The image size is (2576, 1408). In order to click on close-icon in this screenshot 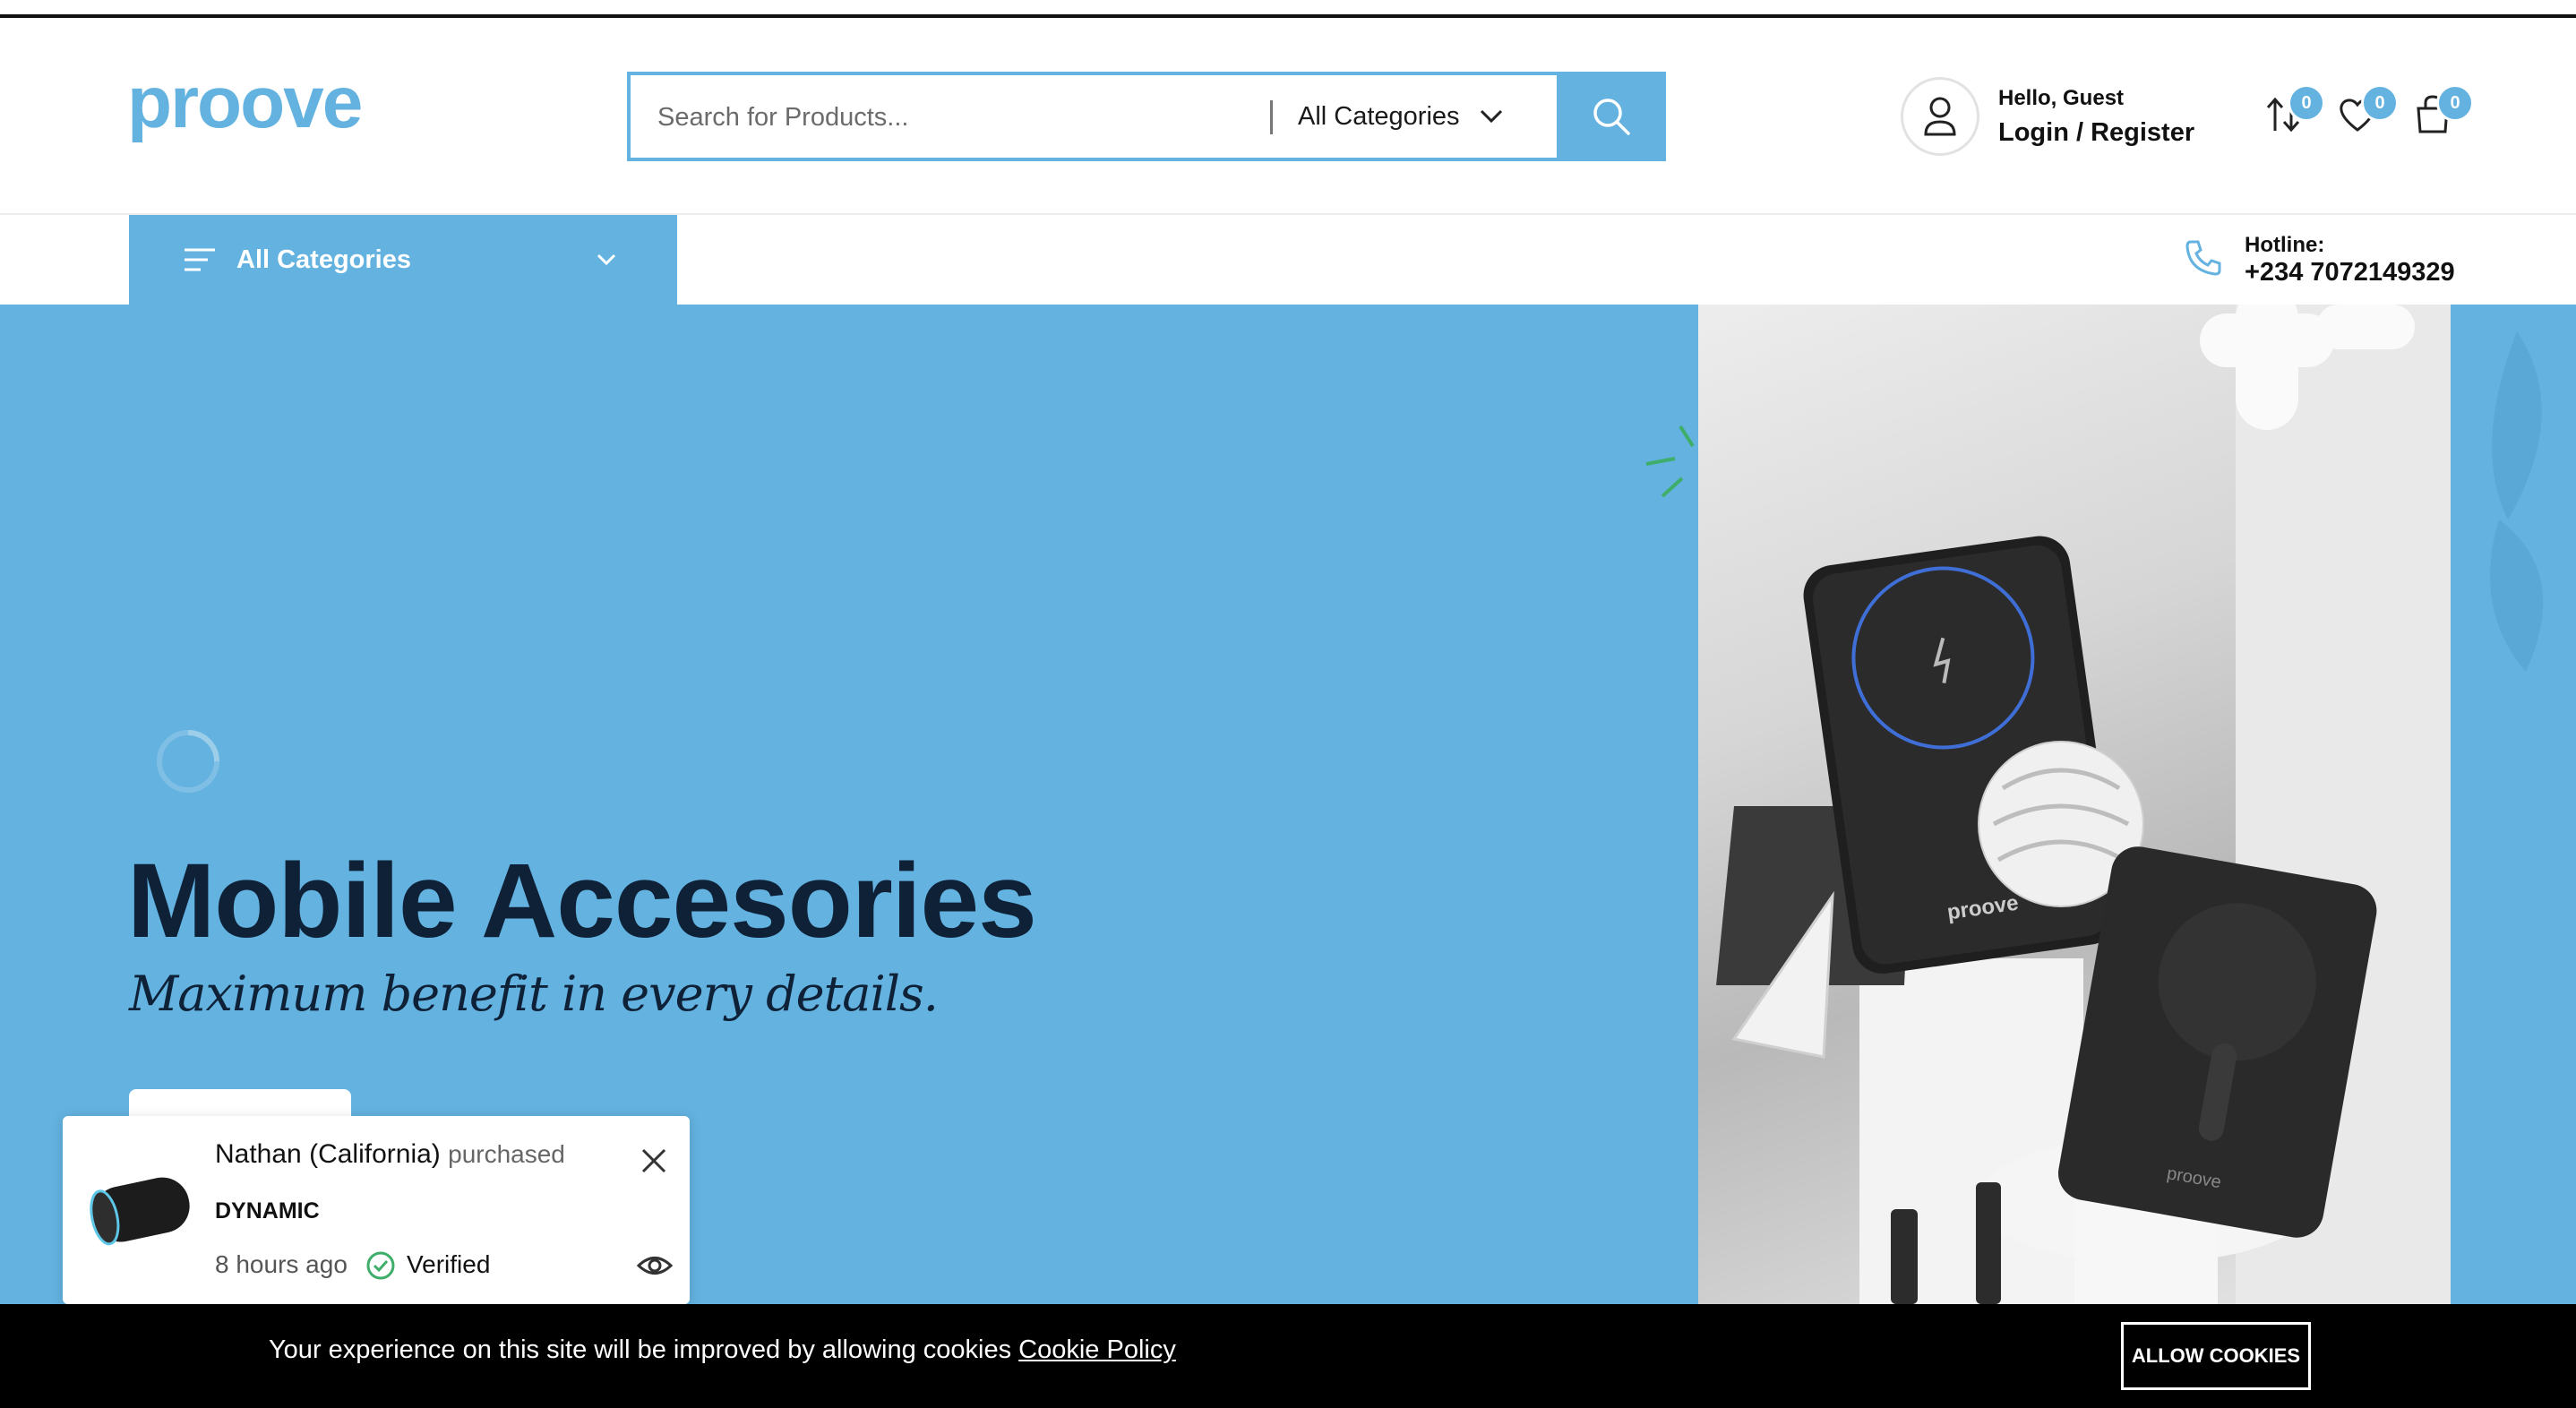, I will do `click(654, 1161)`.